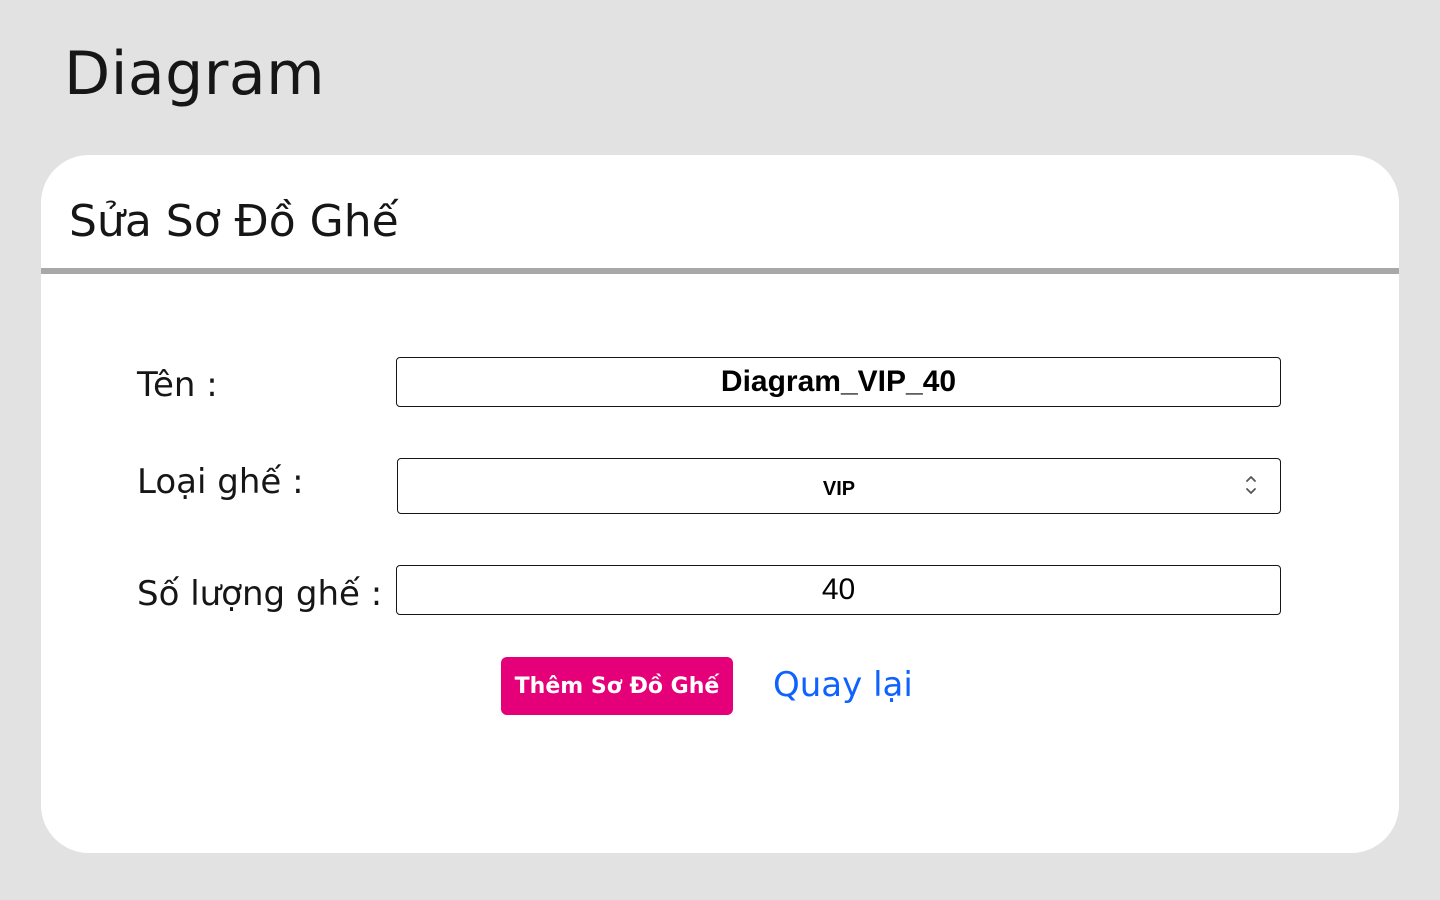  I want to click on seat-count-input, so click(838, 590).